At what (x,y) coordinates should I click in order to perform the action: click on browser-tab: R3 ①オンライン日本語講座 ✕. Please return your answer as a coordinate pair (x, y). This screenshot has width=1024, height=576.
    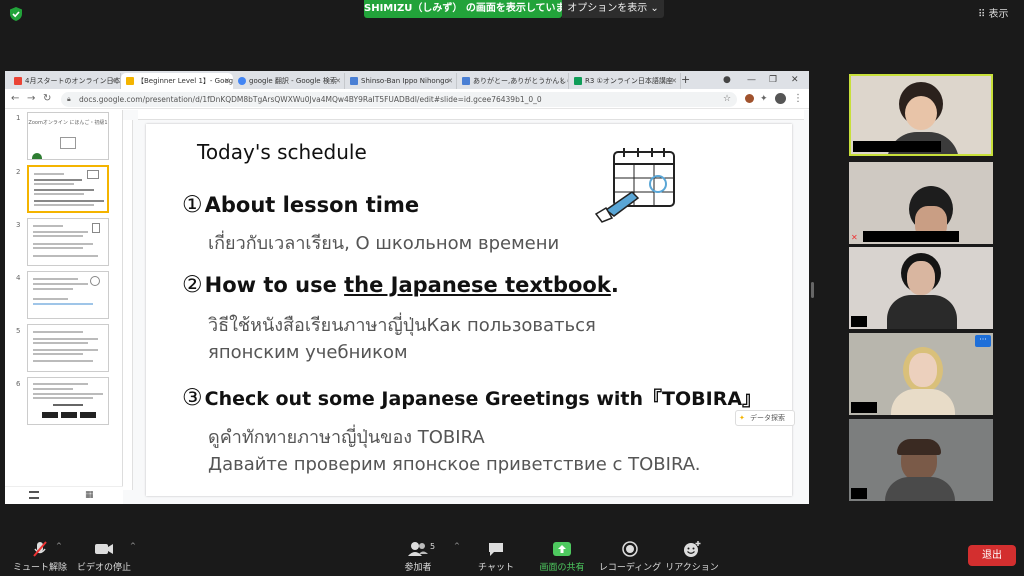
    Looking at the image, I should click on (625, 81).